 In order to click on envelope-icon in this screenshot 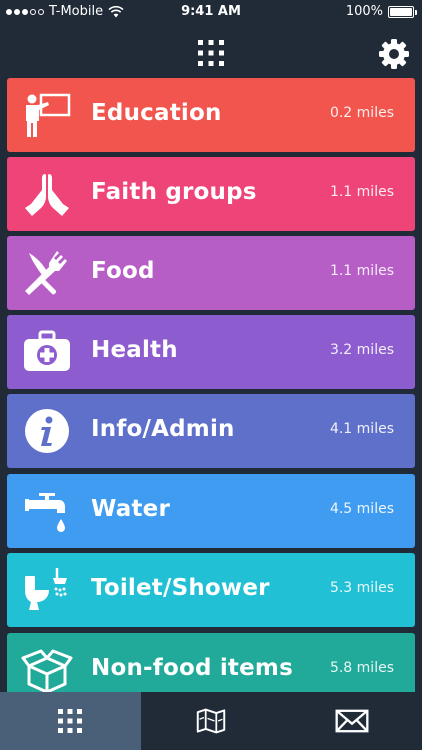, I will do `click(352, 721)`.